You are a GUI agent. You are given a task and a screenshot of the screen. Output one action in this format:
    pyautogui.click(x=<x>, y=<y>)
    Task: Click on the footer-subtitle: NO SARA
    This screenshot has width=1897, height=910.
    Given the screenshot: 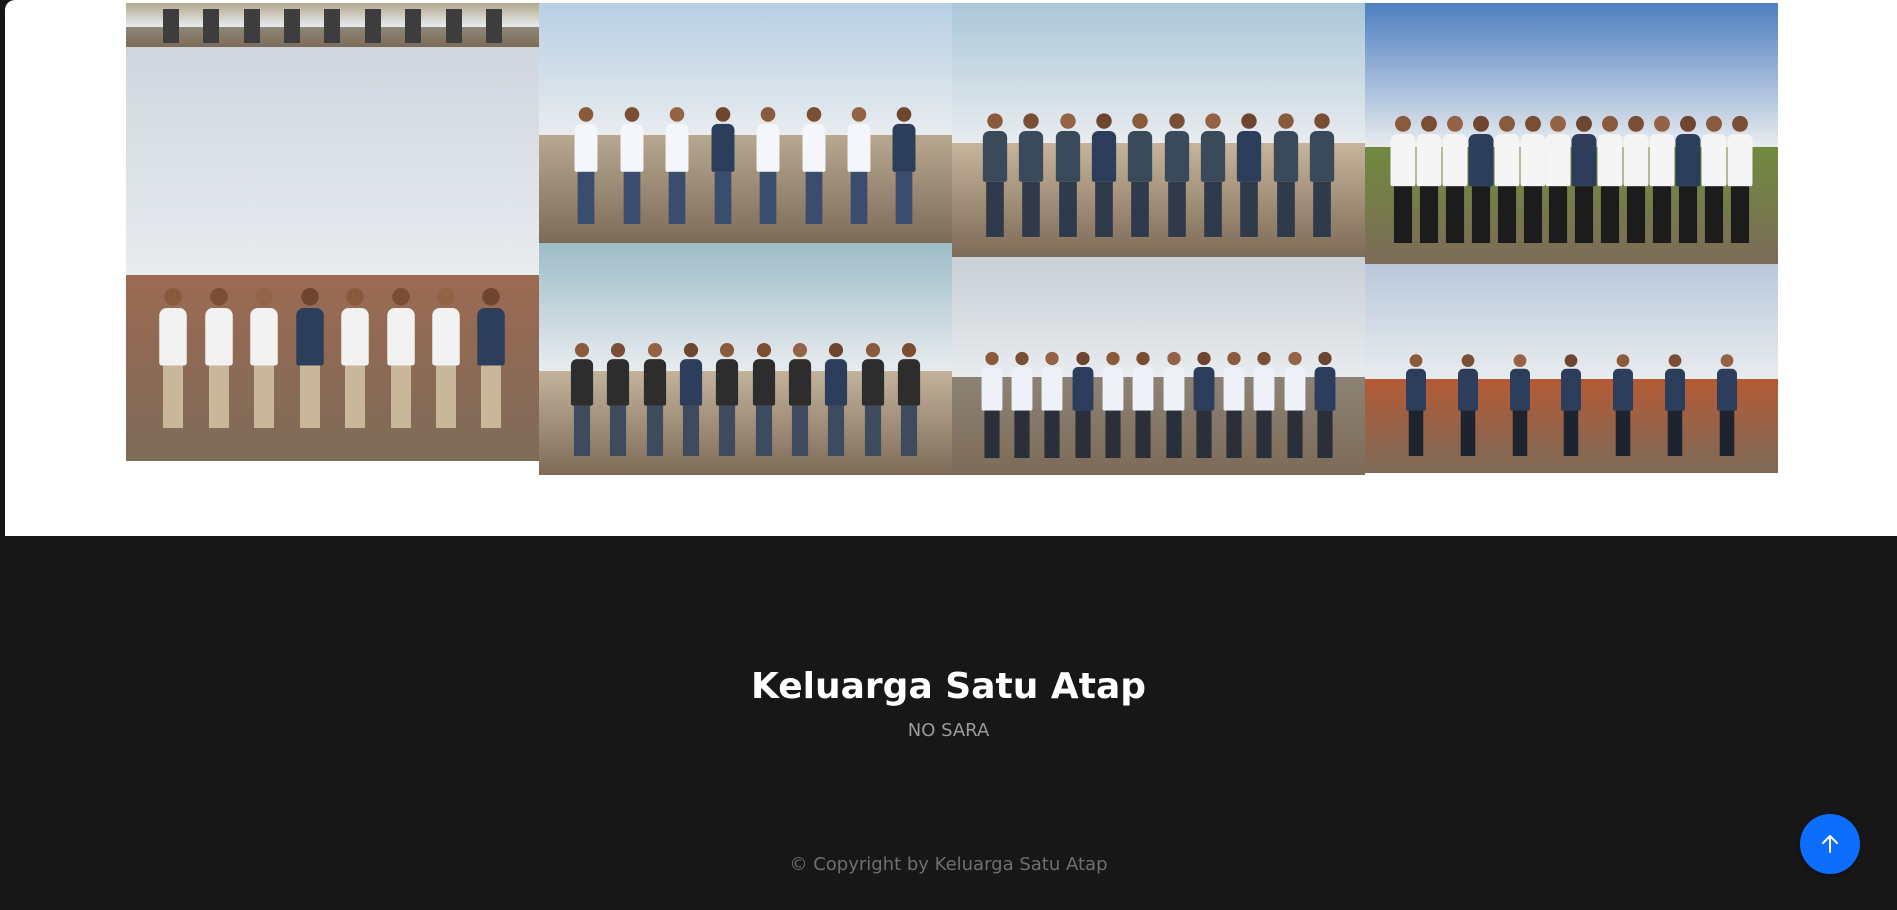 What is the action you would take?
    pyautogui.click(x=948, y=730)
    